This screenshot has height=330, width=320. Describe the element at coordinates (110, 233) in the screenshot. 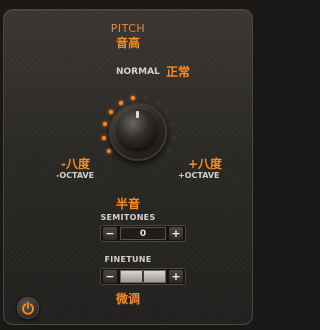

I see `semitones-decrement-button: −` at that location.